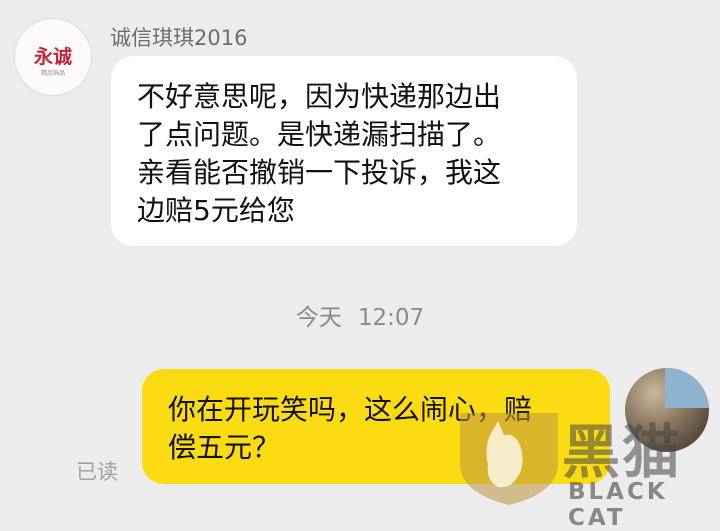  Describe the element at coordinates (319, 96) in the screenshot. I see `message-line: 不好意思呢，因为快递那边出` at that location.